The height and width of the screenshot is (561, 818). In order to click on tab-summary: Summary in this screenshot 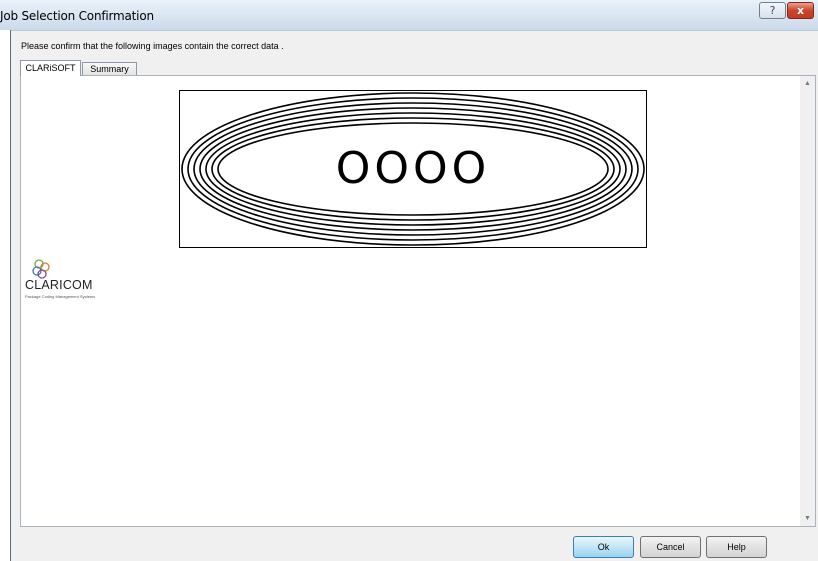, I will do `click(109, 69)`.